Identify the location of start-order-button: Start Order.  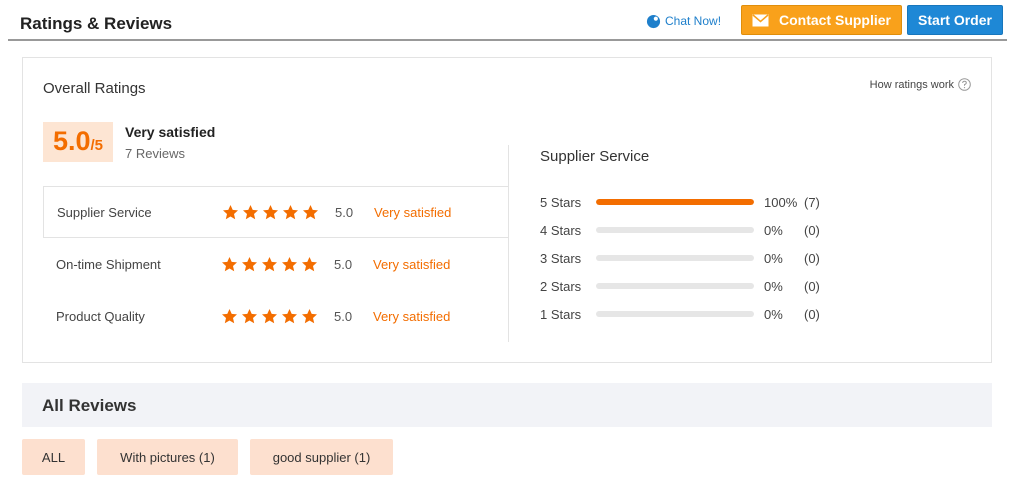
(955, 20).